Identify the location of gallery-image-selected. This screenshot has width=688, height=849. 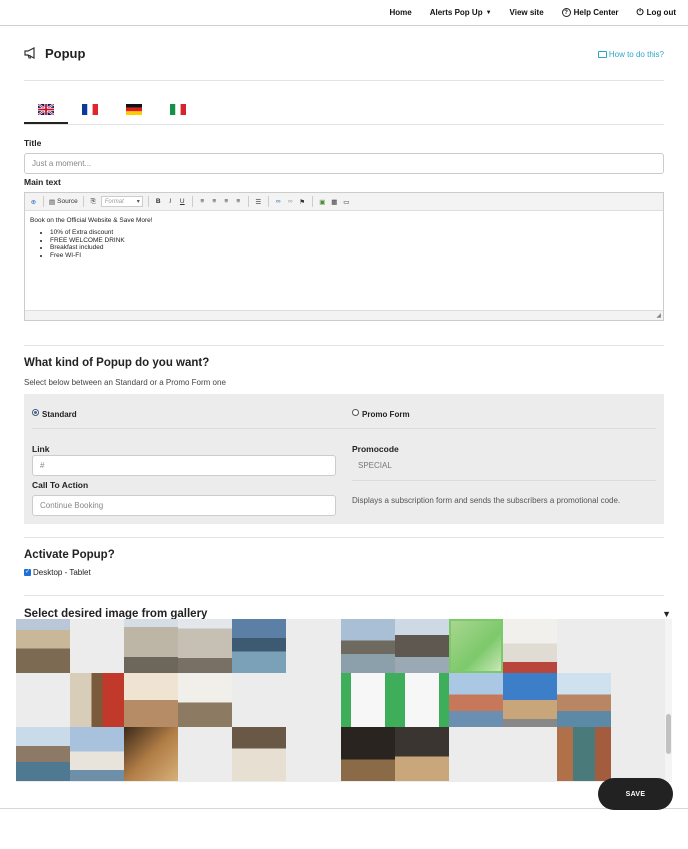
(476, 646).